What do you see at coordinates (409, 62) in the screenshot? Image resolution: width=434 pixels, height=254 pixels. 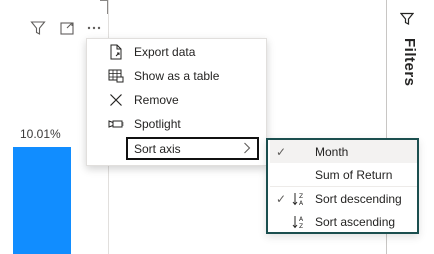 I see `filters-pane-label: Filters` at bounding box center [409, 62].